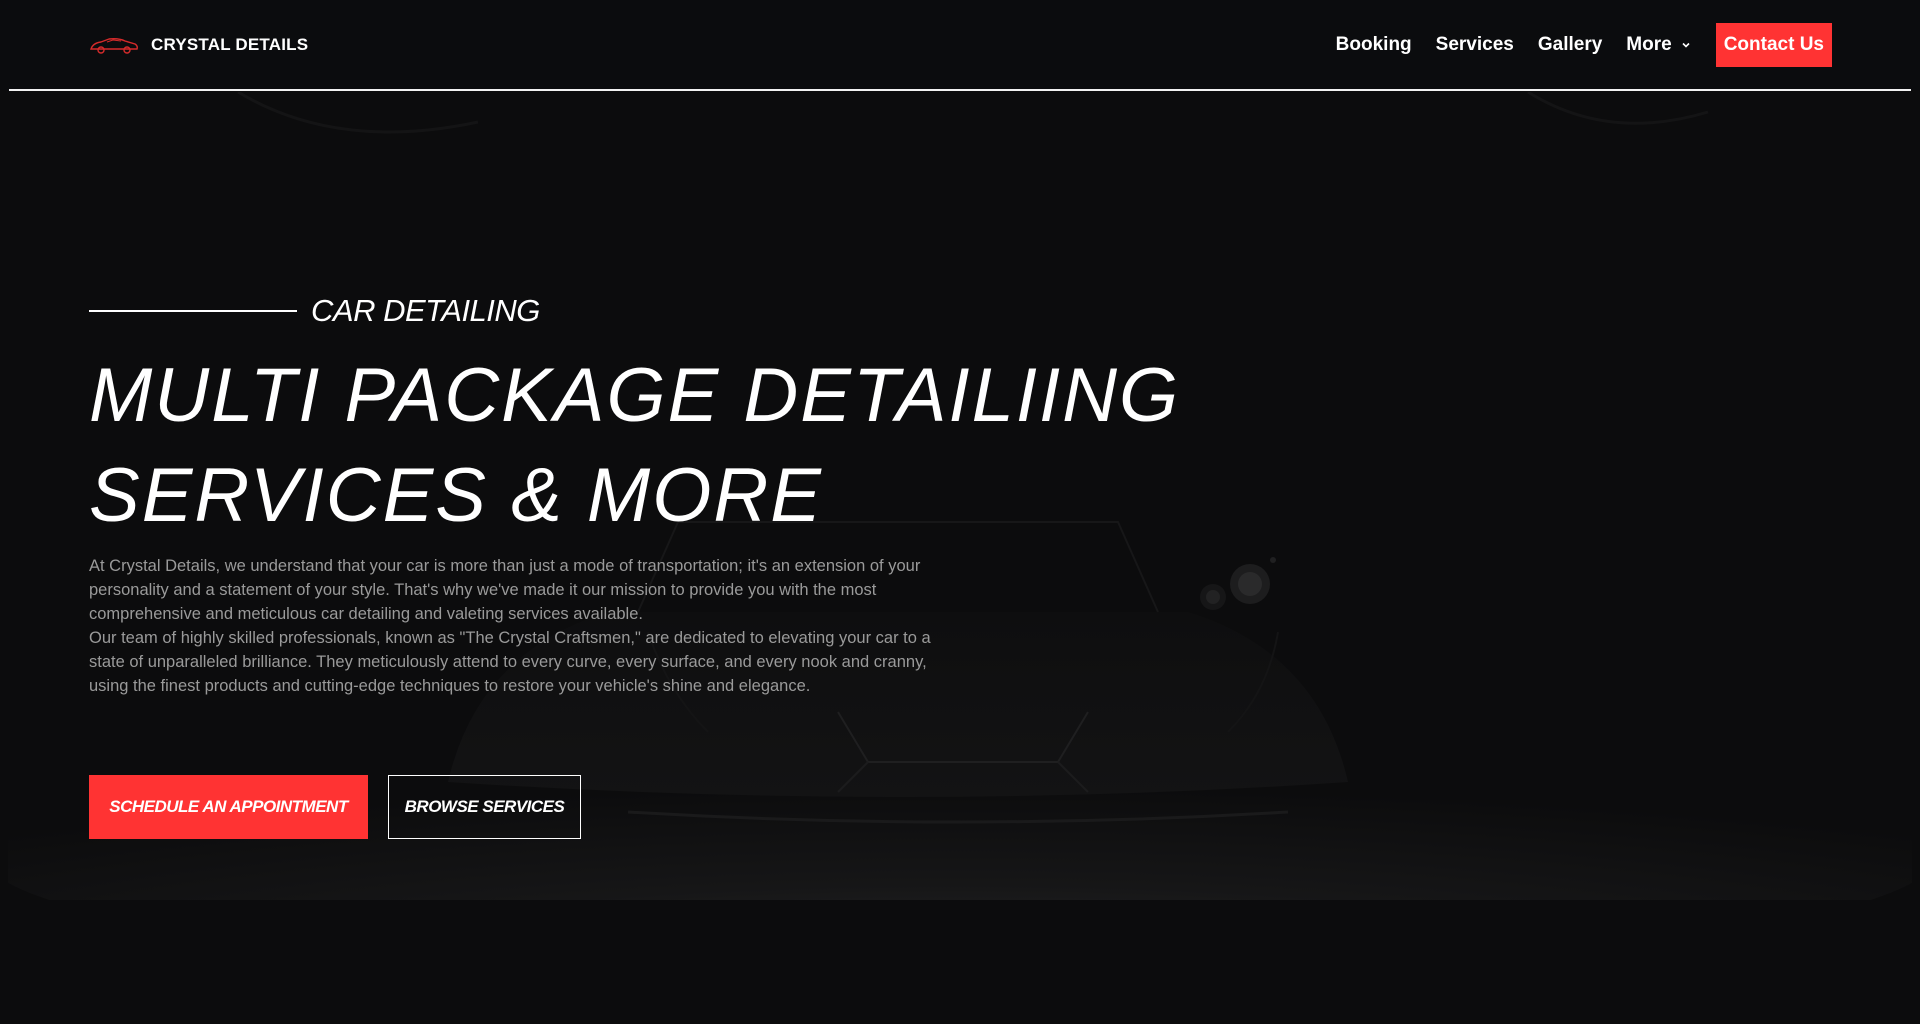  I want to click on nav-more: More, so click(1658, 45).